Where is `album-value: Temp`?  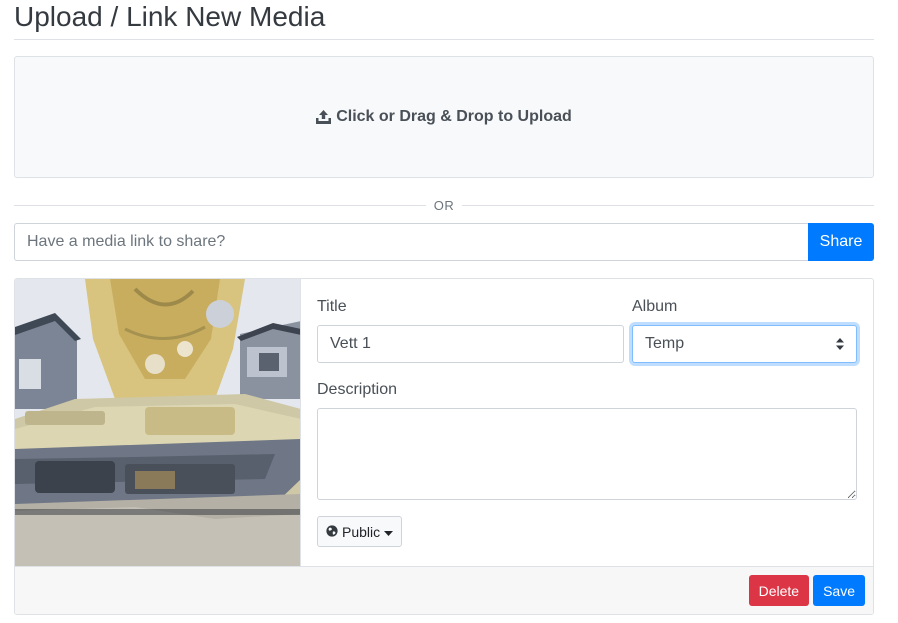 album-value: Temp is located at coordinates (665, 343).